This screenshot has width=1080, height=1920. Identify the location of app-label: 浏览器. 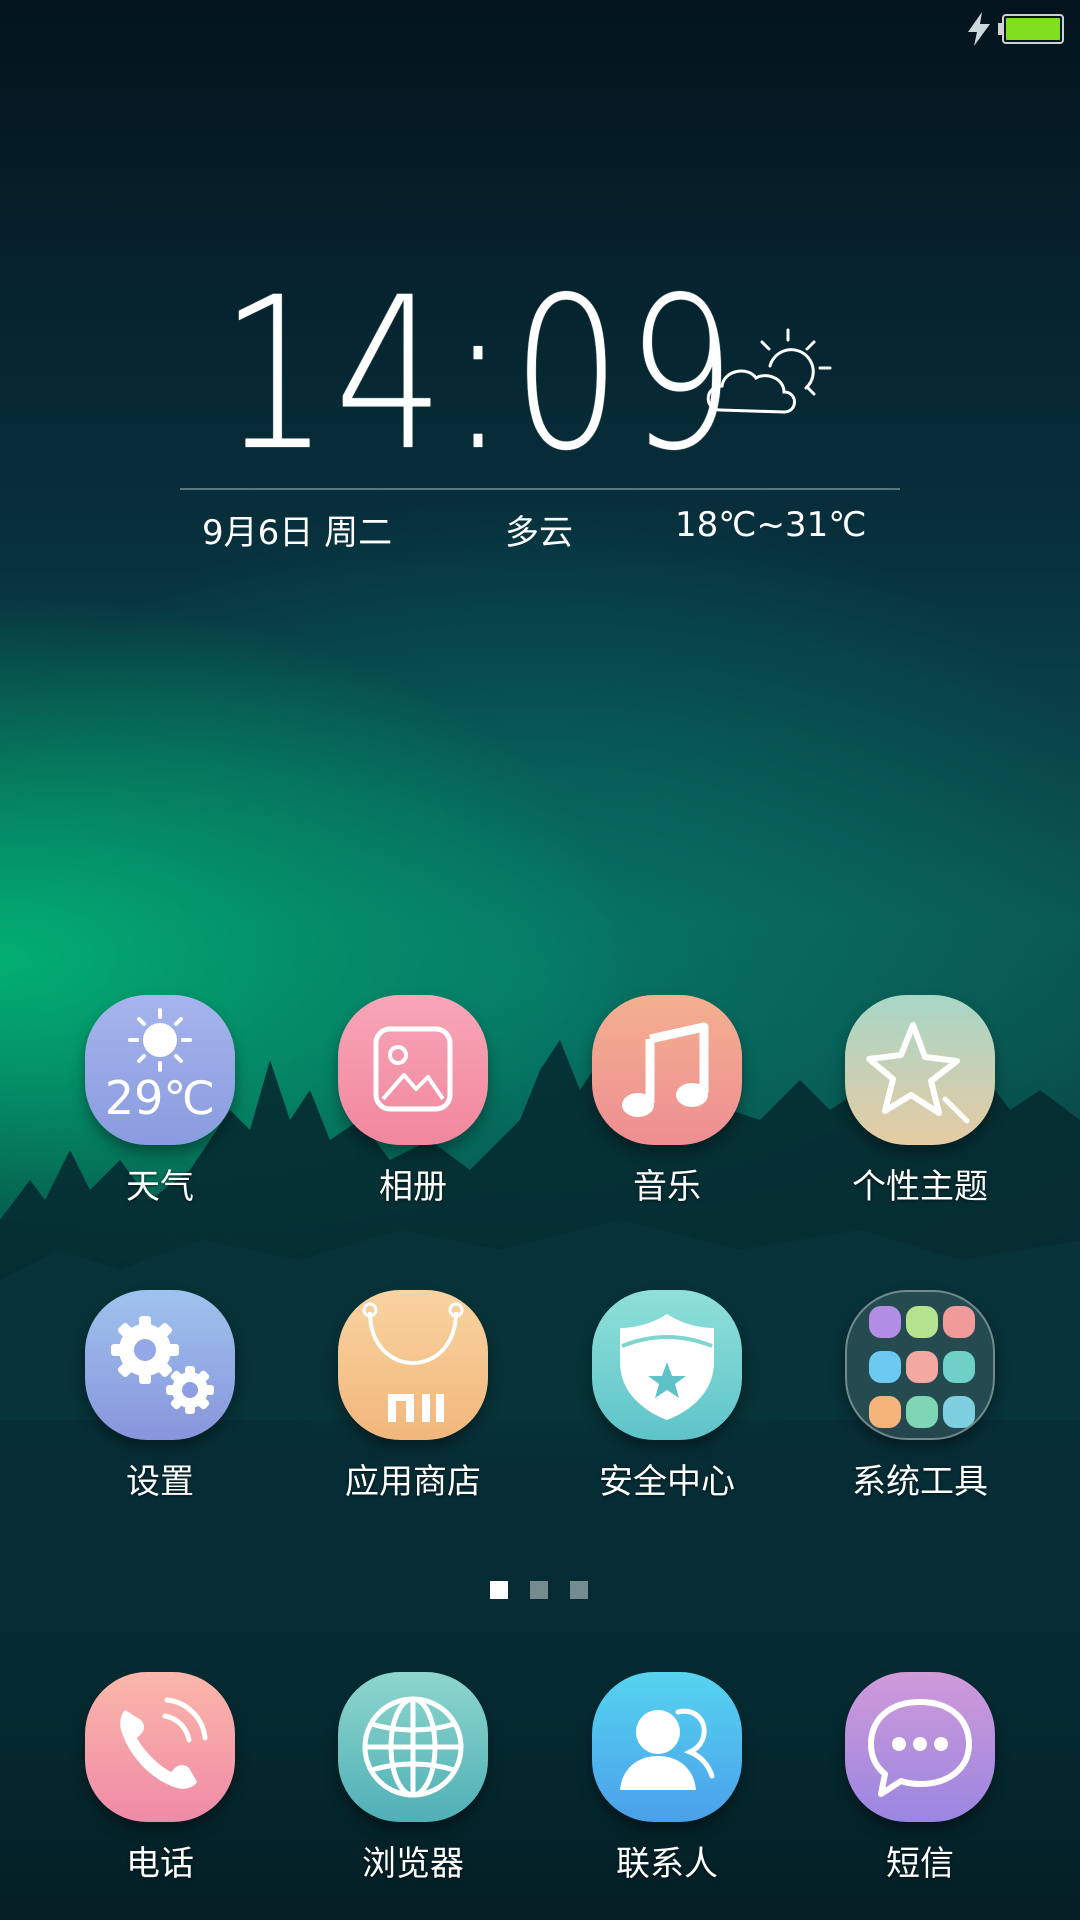
(413, 1864).